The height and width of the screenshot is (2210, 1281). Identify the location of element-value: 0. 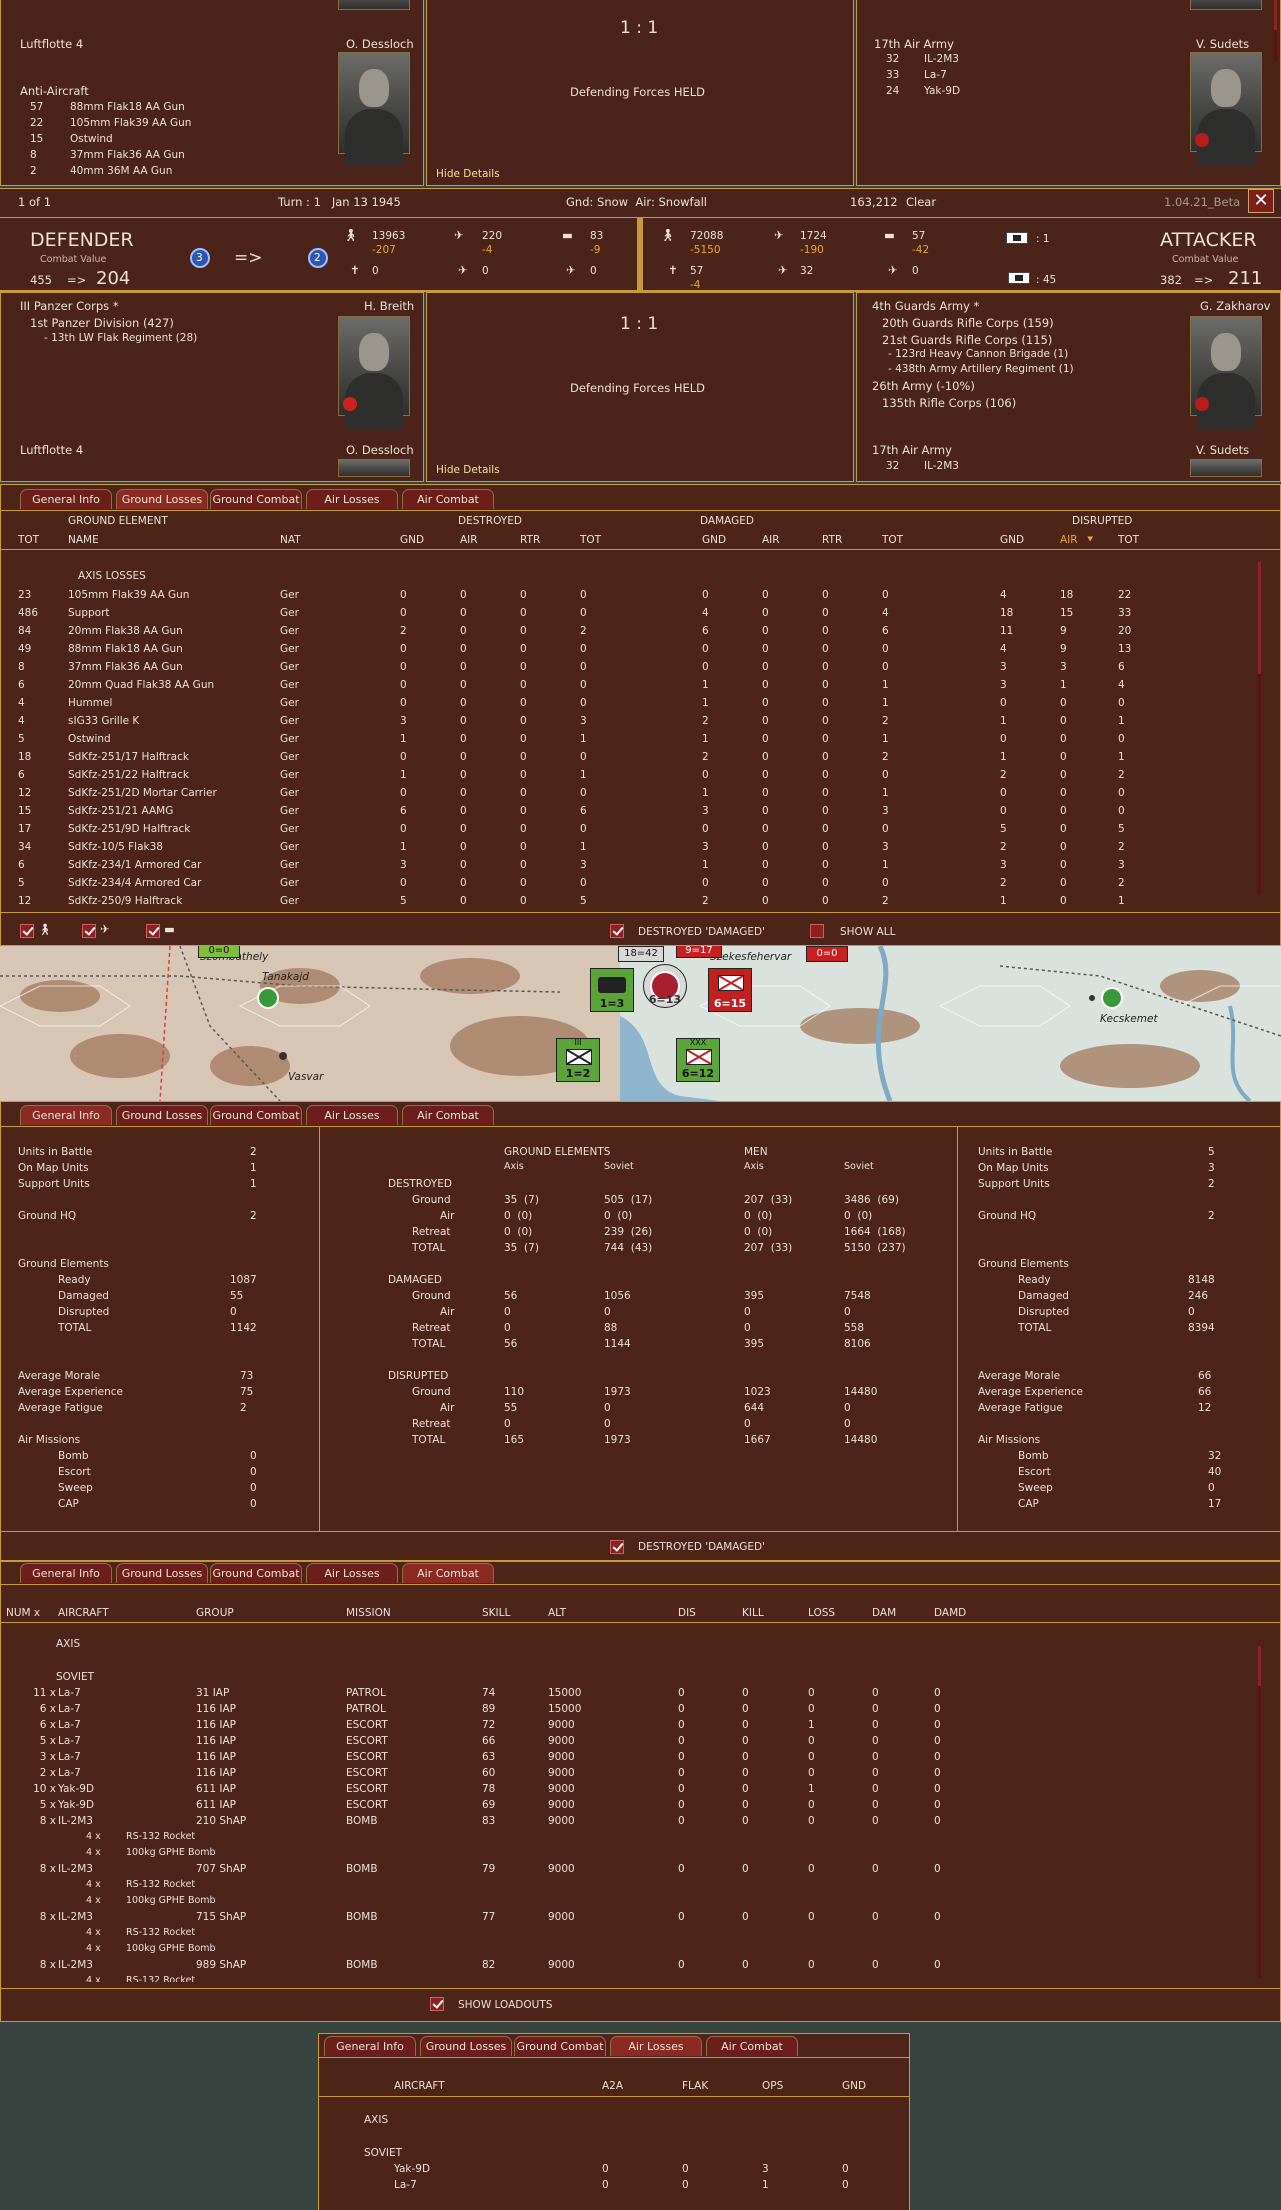
(463, 649).